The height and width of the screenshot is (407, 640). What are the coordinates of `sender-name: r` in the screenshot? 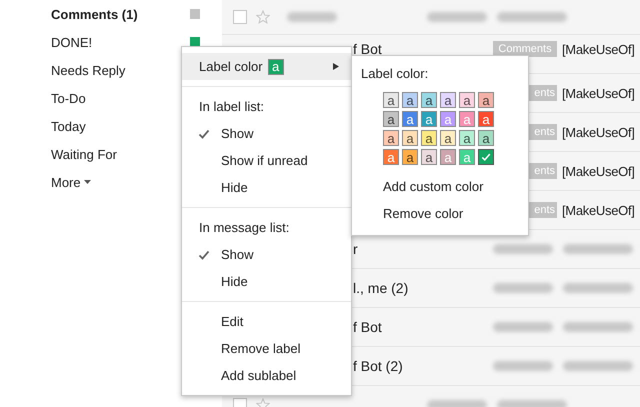 It's located at (355, 249).